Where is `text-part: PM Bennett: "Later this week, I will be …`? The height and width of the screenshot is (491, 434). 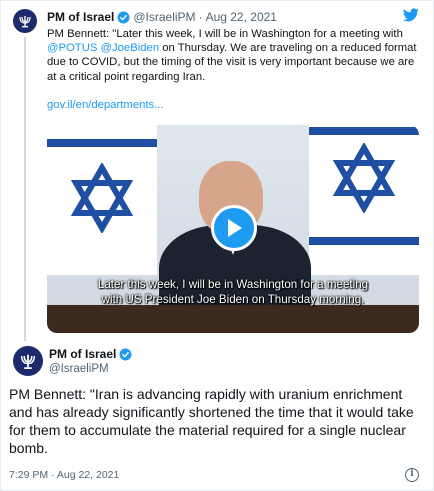
text-part: PM Bennett: "Later this week, I will be … is located at coordinates (225, 34).